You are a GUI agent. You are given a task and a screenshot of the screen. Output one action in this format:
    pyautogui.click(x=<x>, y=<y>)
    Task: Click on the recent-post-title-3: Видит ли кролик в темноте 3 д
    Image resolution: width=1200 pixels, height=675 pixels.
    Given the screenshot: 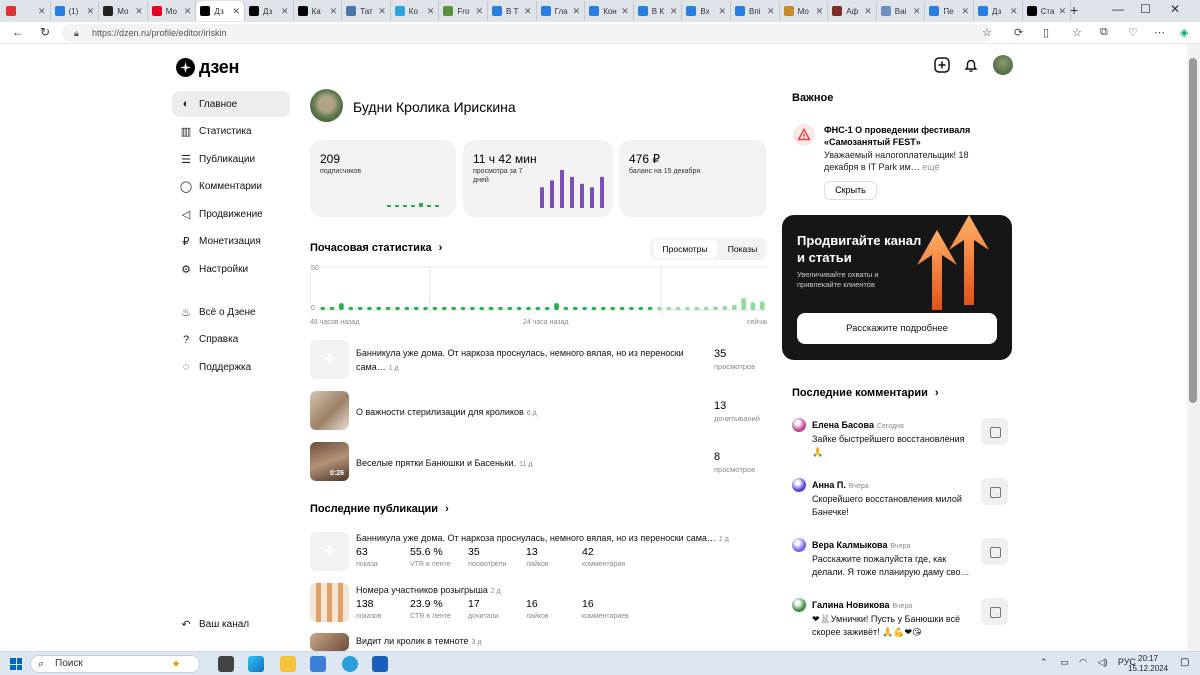 What is the action you would take?
    pyautogui.click(x=418, y=642)
    